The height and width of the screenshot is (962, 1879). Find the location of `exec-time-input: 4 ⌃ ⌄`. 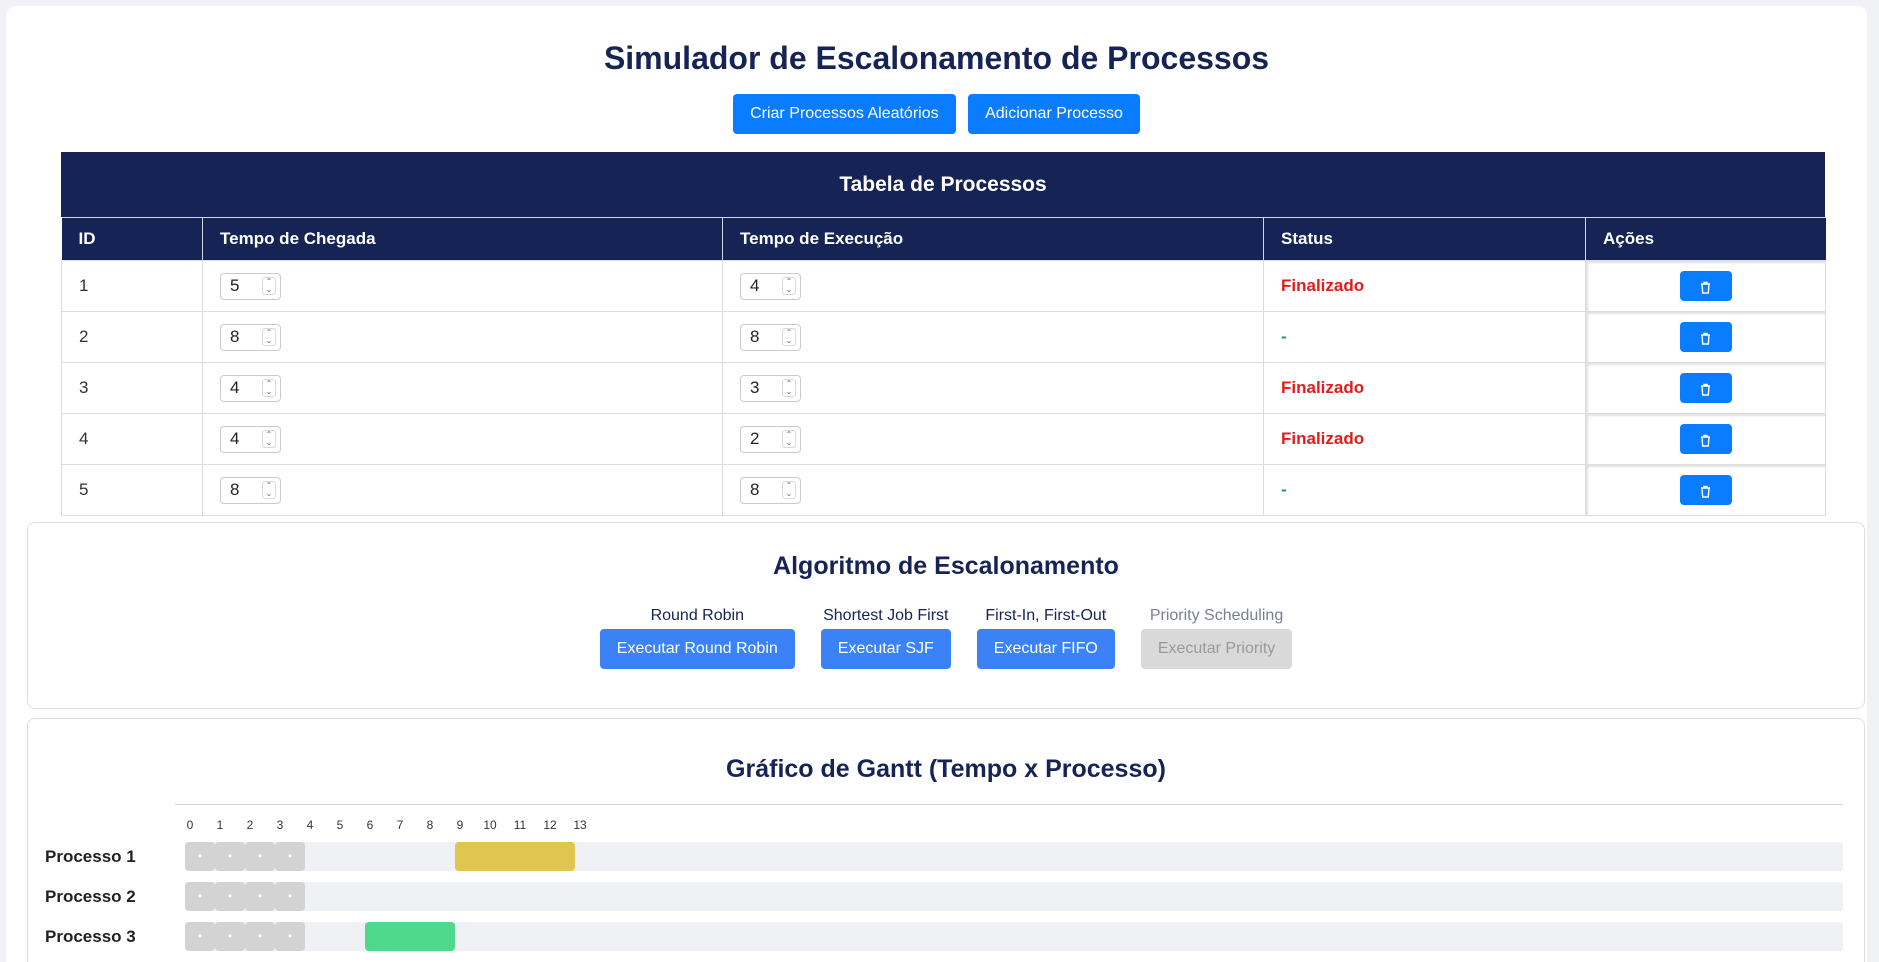

exec-time-input: 4 ⌃ ⌄ is located at coordinates (770, 286).